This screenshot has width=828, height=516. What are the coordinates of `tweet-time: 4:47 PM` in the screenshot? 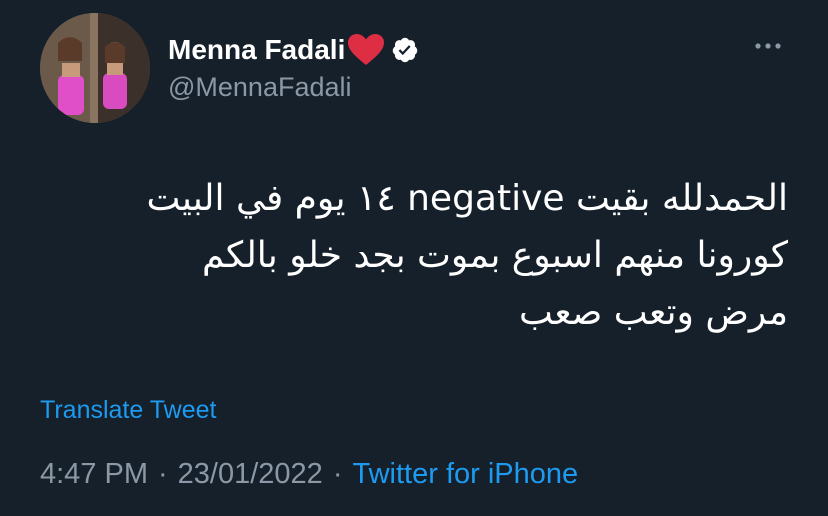 It's located at (94, 474).